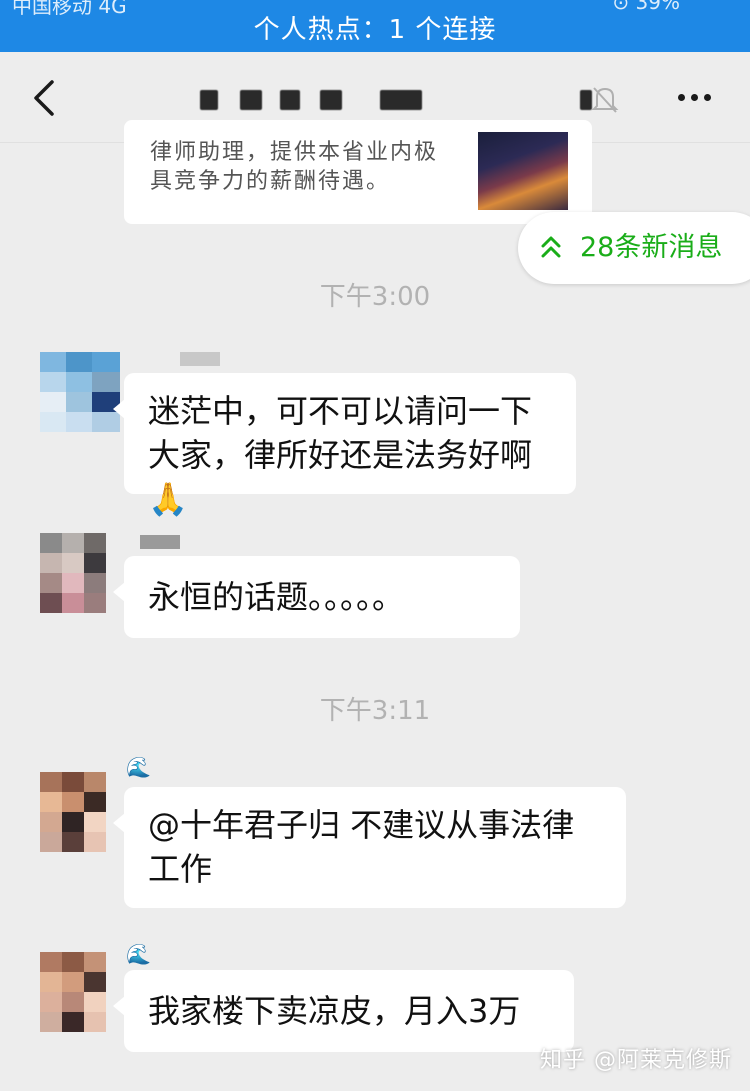 This screenshot has width=750, height=1091. Describe the element at coordinates (646, 7) in the screenshot. I see `battery-label: ⊙ 39%` at that location.